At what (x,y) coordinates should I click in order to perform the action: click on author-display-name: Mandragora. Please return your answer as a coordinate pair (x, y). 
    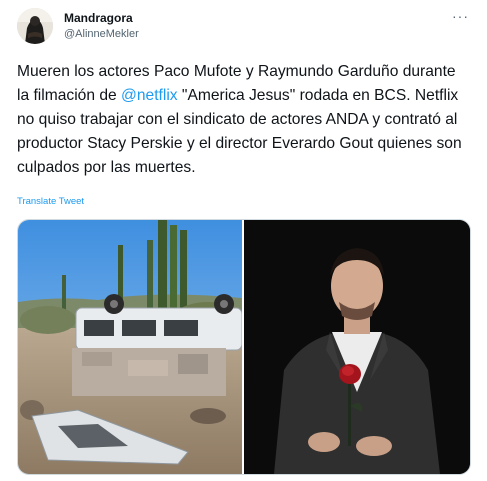
    Looking at the image, I should click on (98, 18).